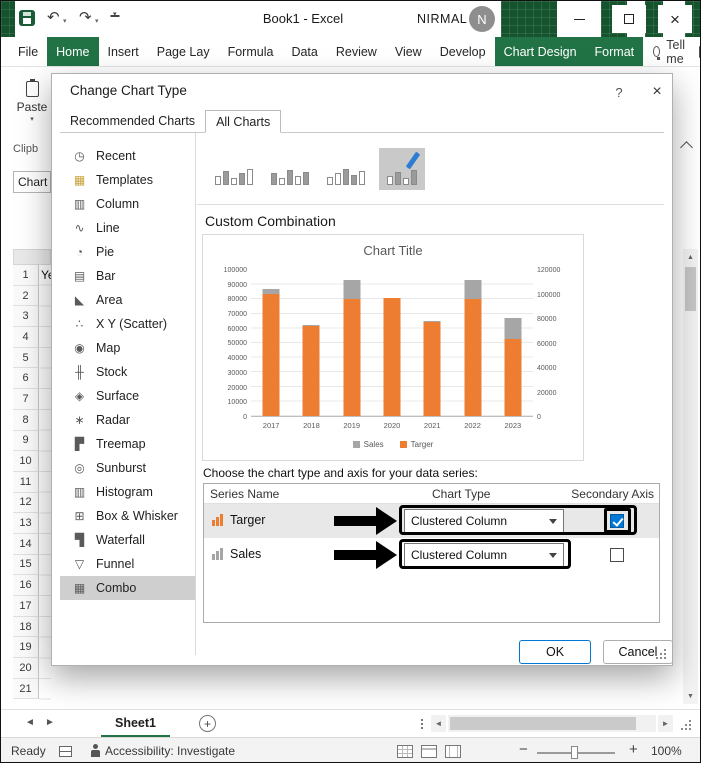 Image resolution: width=701 pixels, height=763 pixels. What do you see at coordinates (26, 585) in the screenshot?
I see `row-header-16: 16` at bounding box center [26, 585].